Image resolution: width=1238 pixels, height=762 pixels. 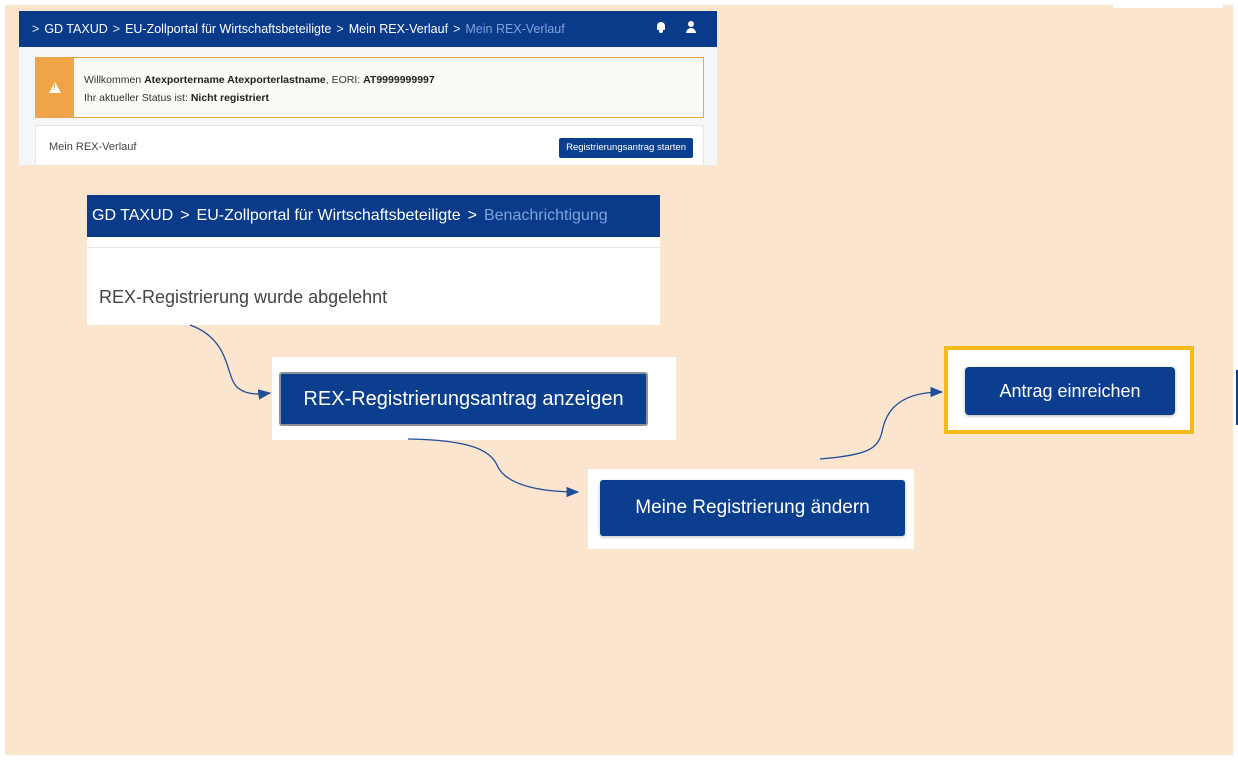 What do you see at coordinates (343, 80) in the screenshot?
I see `eori-label: , EORI:` at bounding box center [343, 80].